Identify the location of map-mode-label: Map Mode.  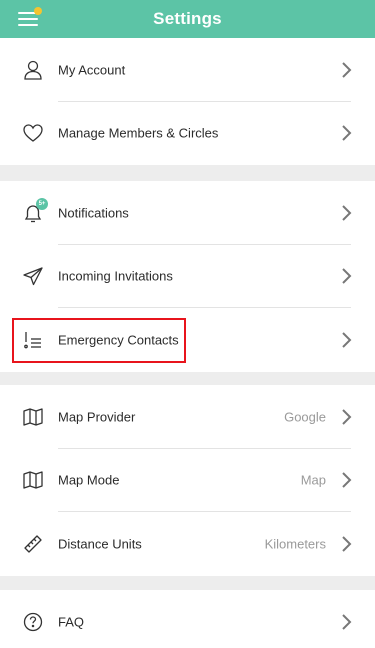
(89, 480).